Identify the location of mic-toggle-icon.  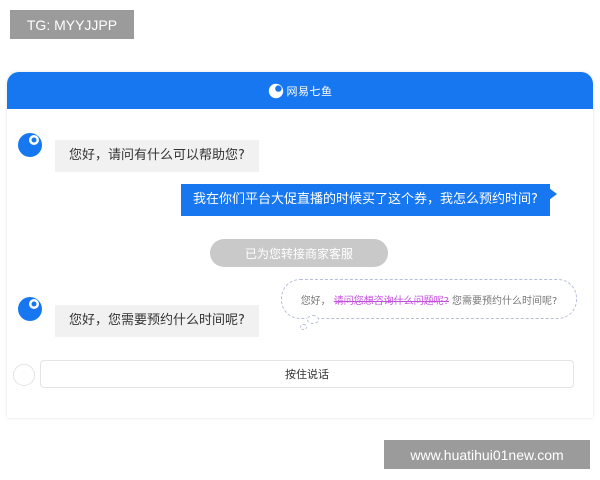
(24, 375).